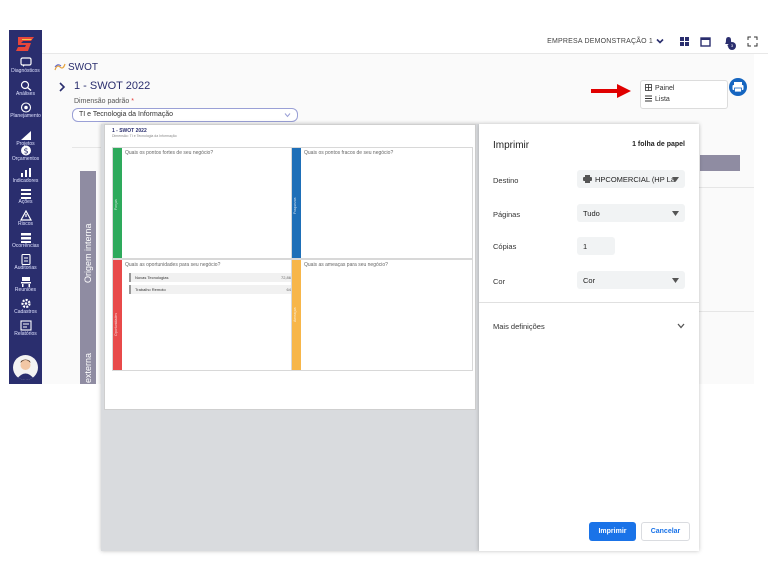 The width and height of the screenshot is (768, 576). Describe the element at coordinates (511, 145) in the screenshot. I see `print-dialog-title: Imprimir` at that location.